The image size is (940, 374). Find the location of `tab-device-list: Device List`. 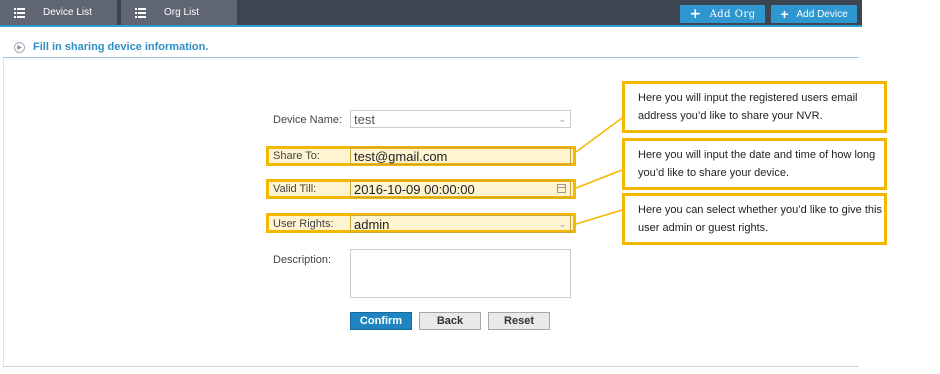

tab-device-list: Device List is located at coordinates (58, 12).